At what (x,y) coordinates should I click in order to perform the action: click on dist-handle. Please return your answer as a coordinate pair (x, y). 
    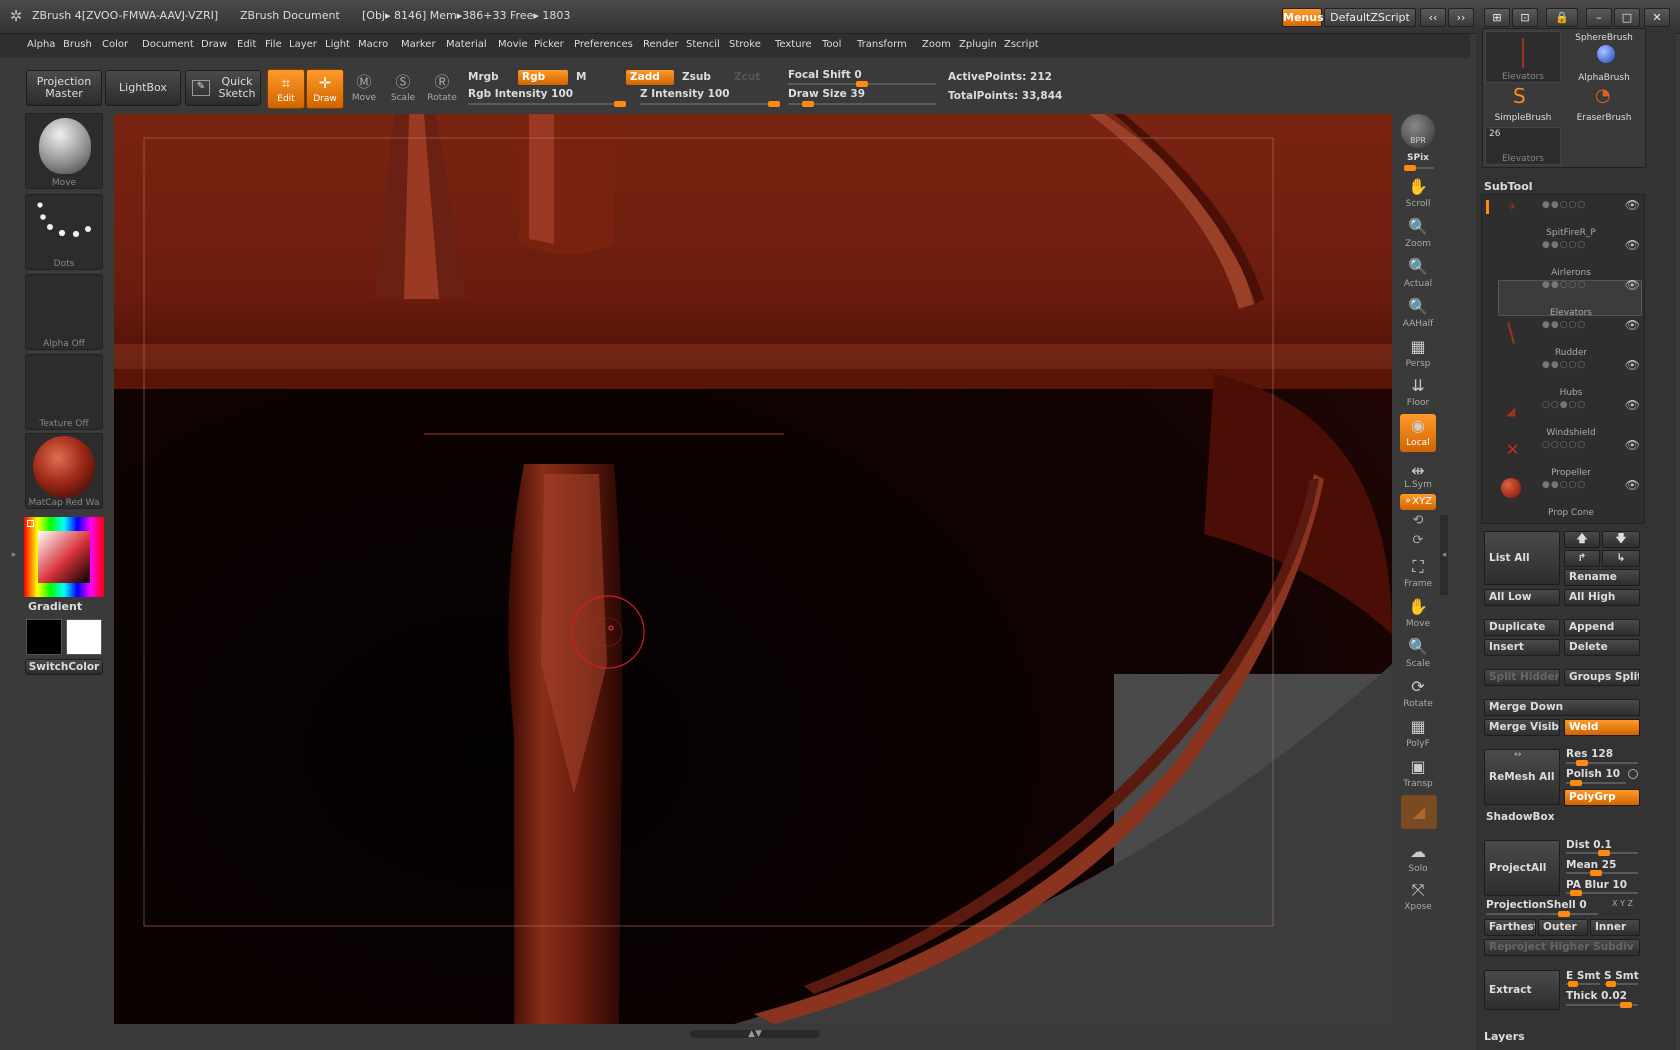
    Looking at the image, I should click on (1604, 853).